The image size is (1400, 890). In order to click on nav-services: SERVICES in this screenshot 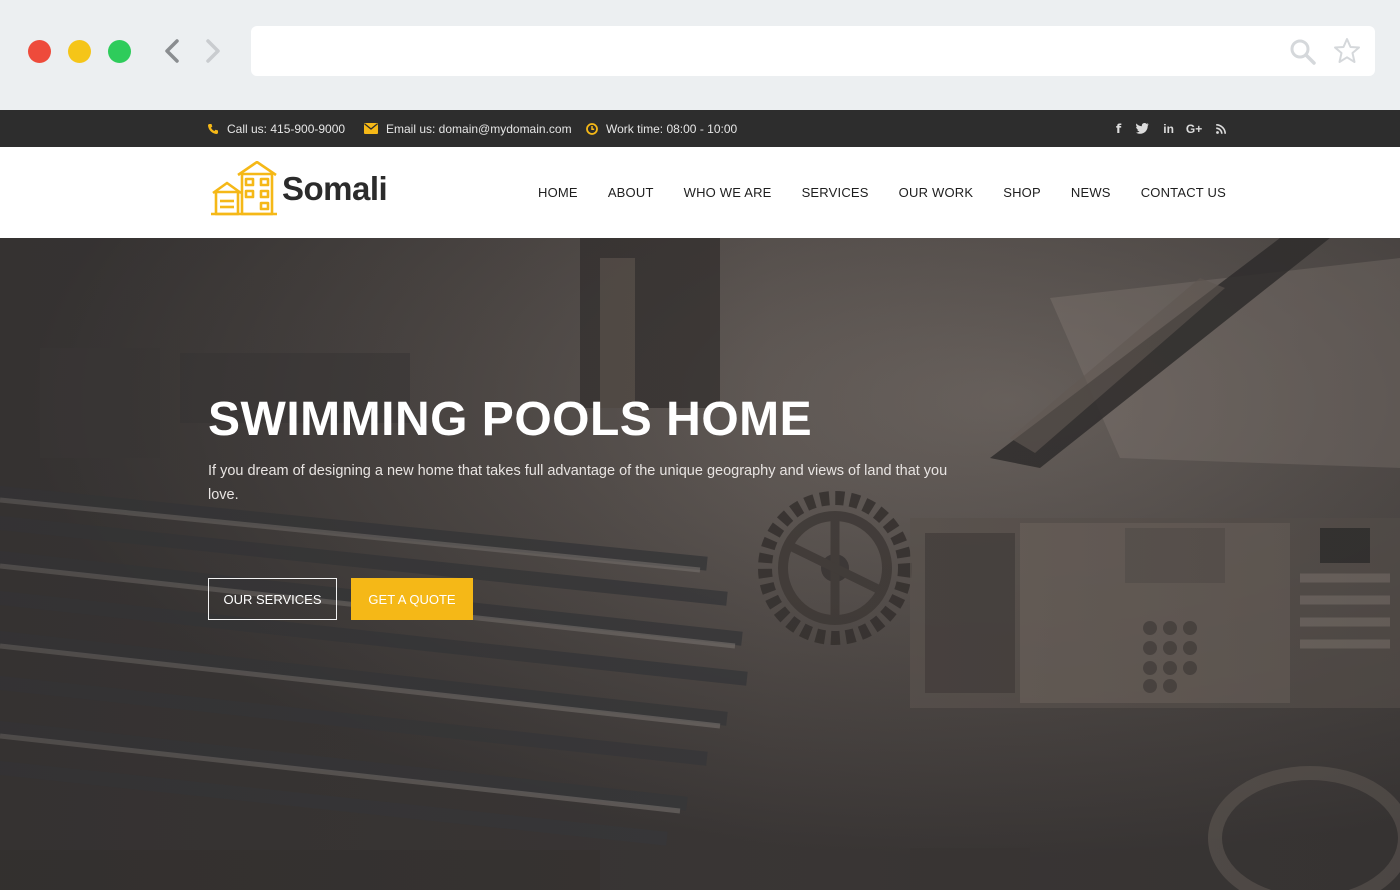, I will do `click(835, 192)`.